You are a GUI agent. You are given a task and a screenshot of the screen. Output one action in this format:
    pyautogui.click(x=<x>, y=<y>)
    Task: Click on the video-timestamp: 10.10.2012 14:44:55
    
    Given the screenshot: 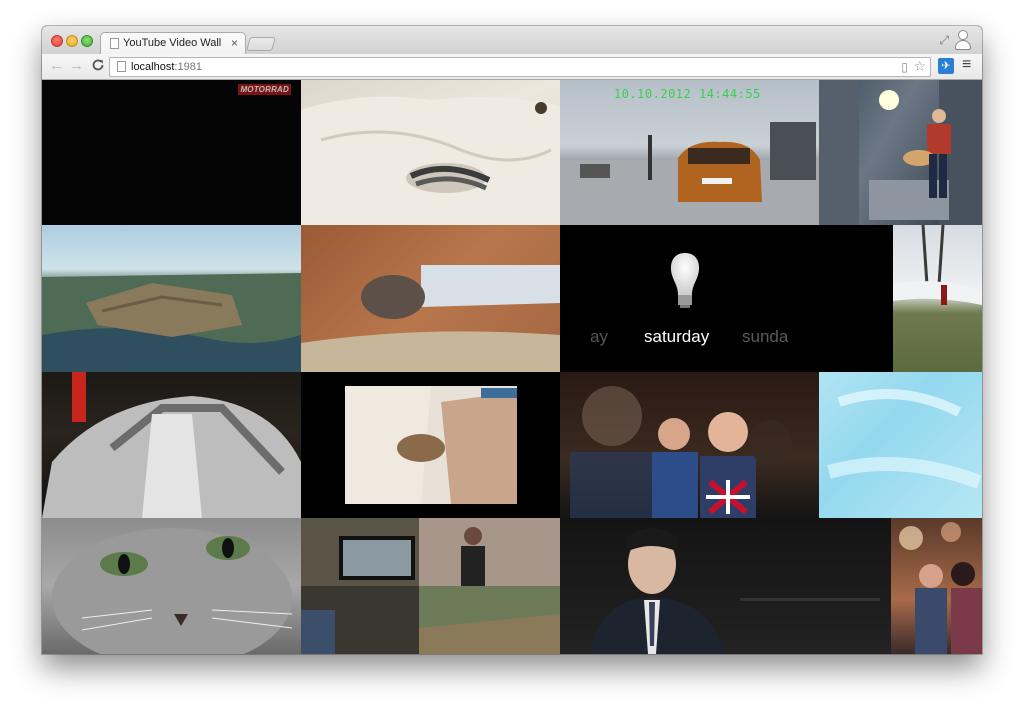 What is the action you would take?
    pyautogui.click(x=687, y=94)
    